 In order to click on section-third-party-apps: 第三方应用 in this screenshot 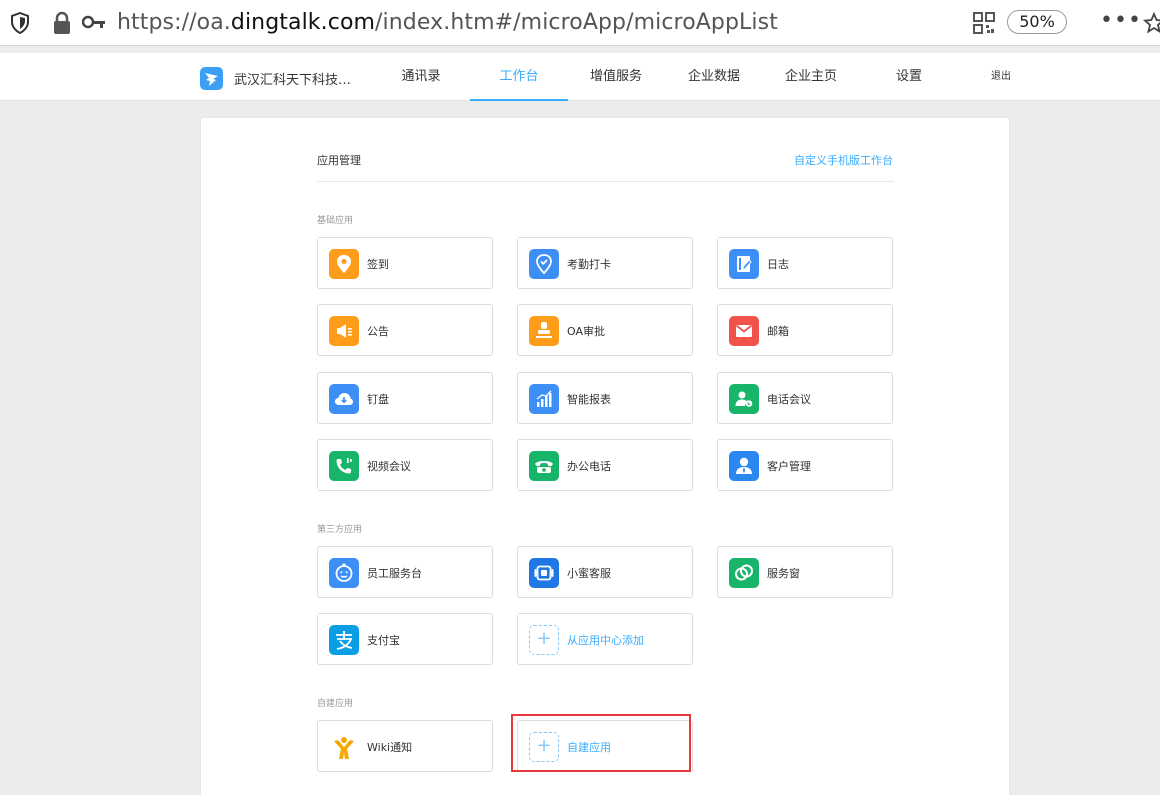, I will do `click(340, 530)`.